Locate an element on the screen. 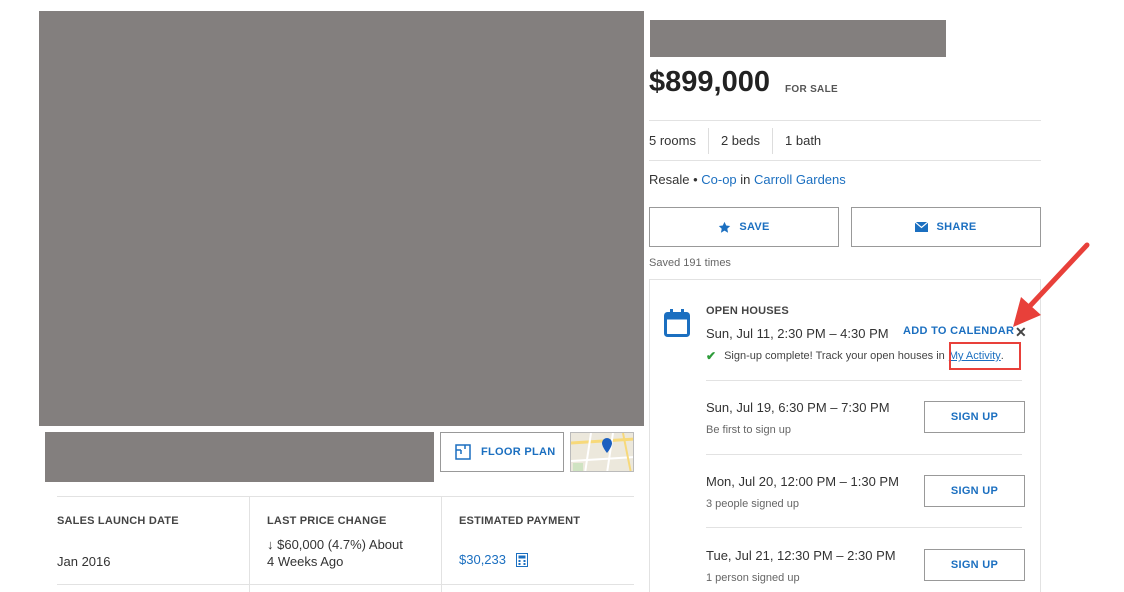  save-button: SAVE is located at coordinates (744, 227).